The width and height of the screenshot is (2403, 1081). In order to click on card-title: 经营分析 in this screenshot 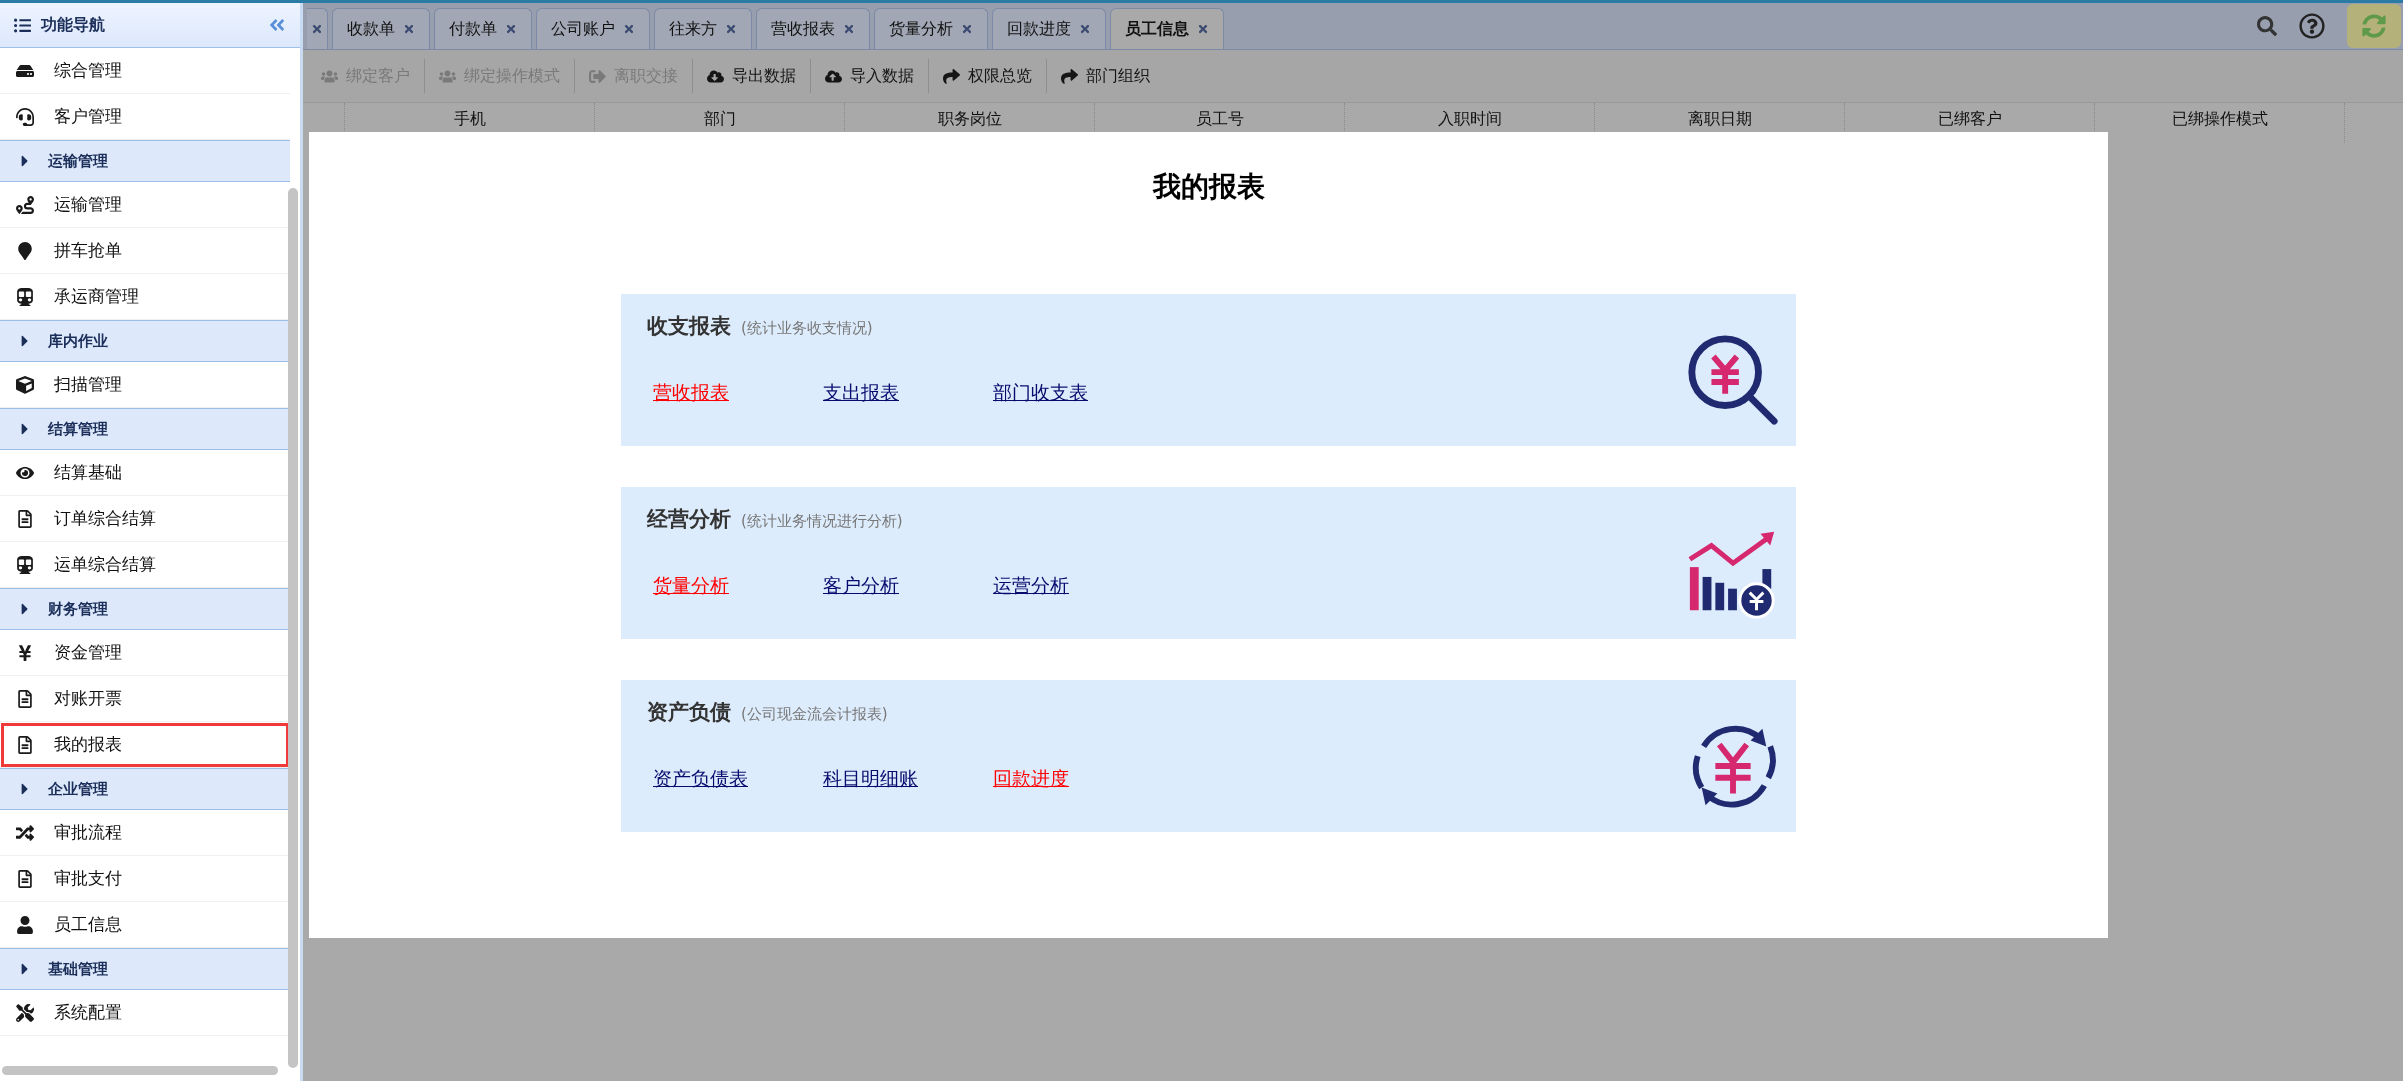, I will do `click(689, 519)`.